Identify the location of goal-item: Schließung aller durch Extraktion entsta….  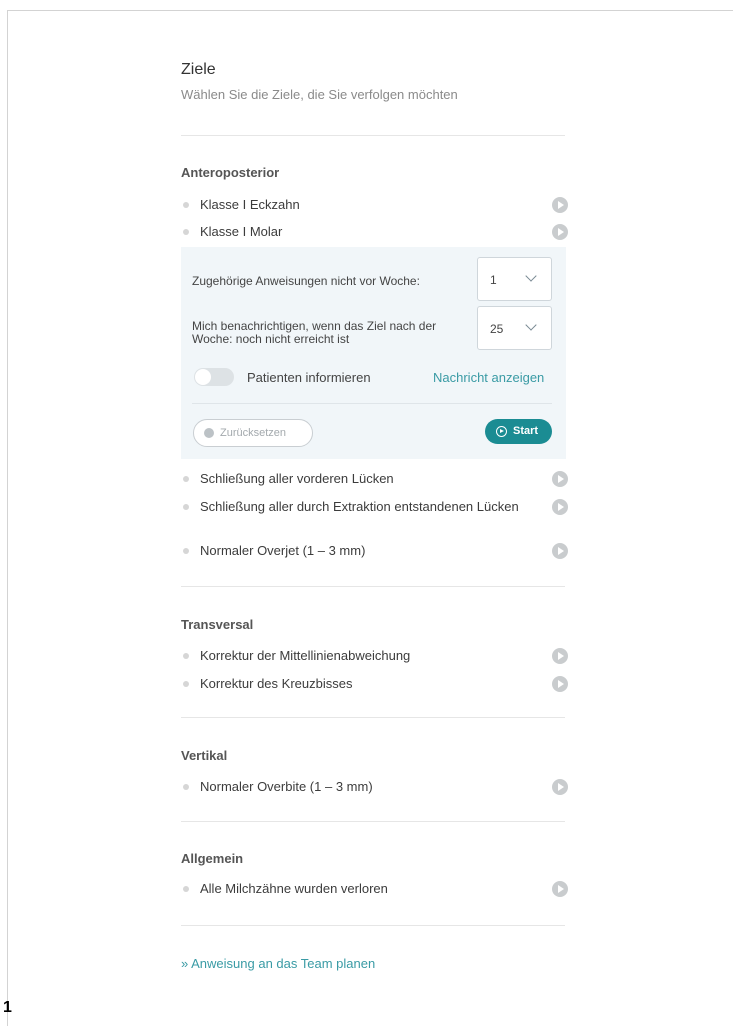
(374, 507).